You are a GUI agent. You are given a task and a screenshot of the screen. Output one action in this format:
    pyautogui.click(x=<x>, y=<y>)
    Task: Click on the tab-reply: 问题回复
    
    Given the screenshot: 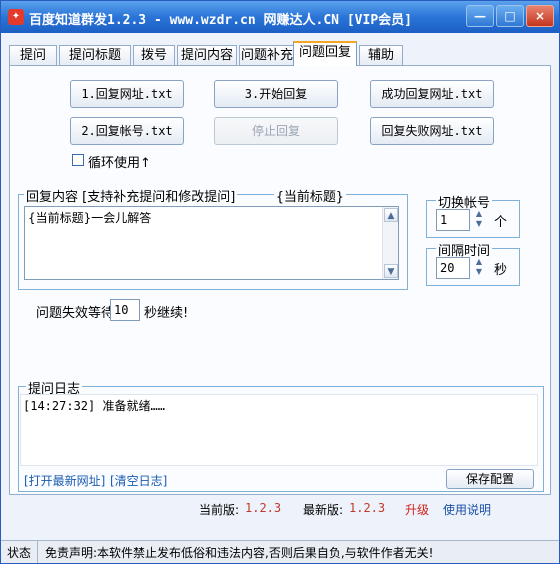 What is the action you would take?
    pyautogui.click(x=325, y=53)
    